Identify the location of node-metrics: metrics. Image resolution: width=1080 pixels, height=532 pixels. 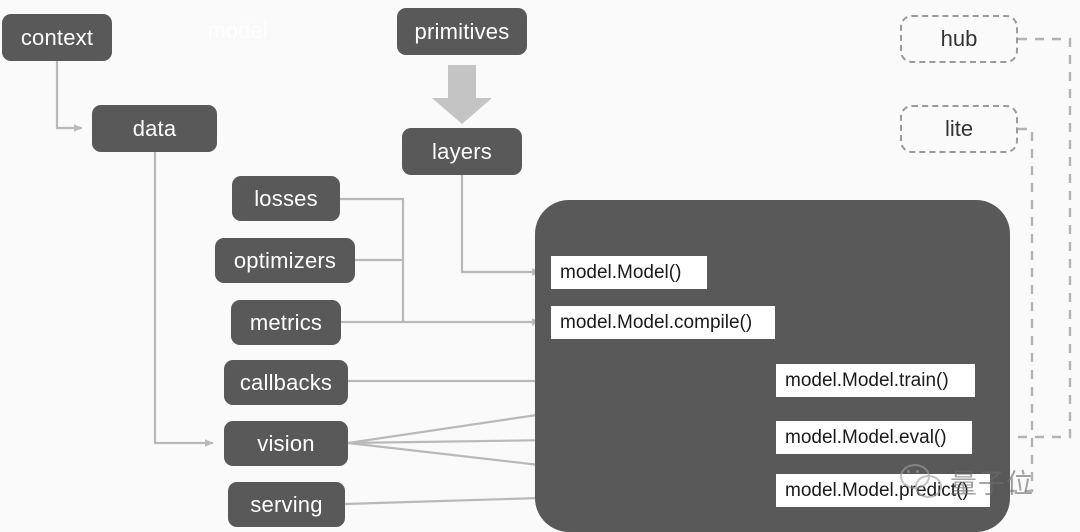
(286, 322).